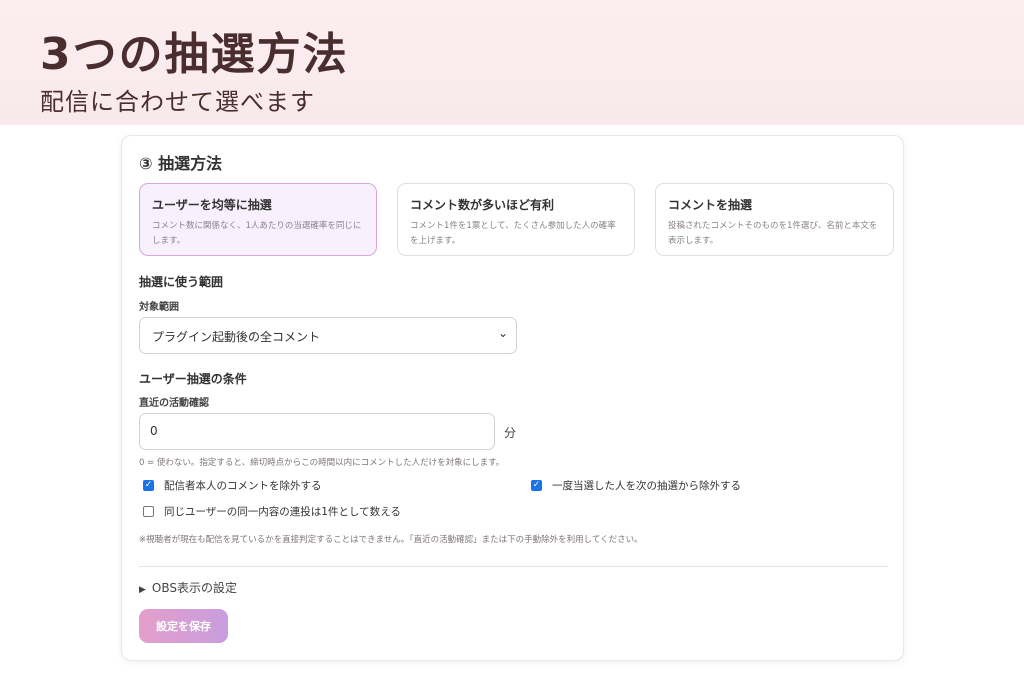 This screenshot has height=683, width=1024. I want to click on exclude-streamer-checkbox: ✓ 配信者本人のコメントを除外する, so click(232, 485).